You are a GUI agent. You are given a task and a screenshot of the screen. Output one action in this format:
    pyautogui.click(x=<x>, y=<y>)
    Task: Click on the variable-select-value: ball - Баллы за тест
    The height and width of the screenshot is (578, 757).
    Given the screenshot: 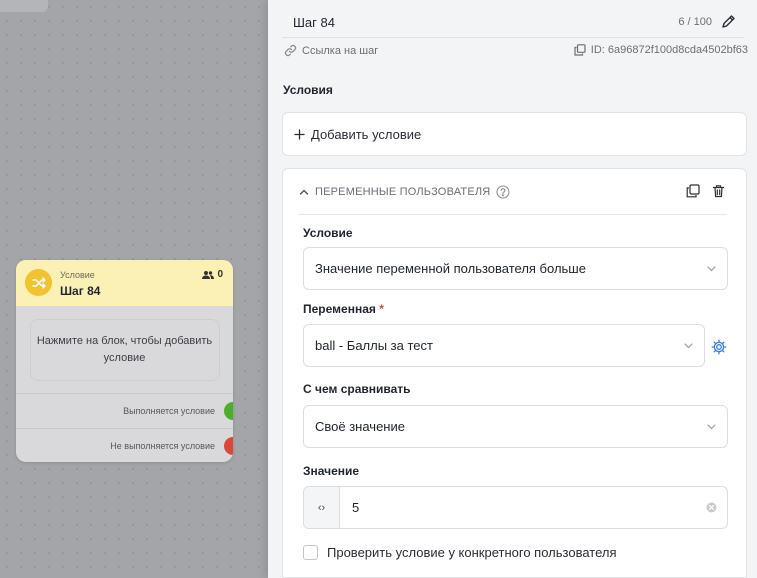 What is the action you would take?
    pyautogui.click(x=374, y=345)
    